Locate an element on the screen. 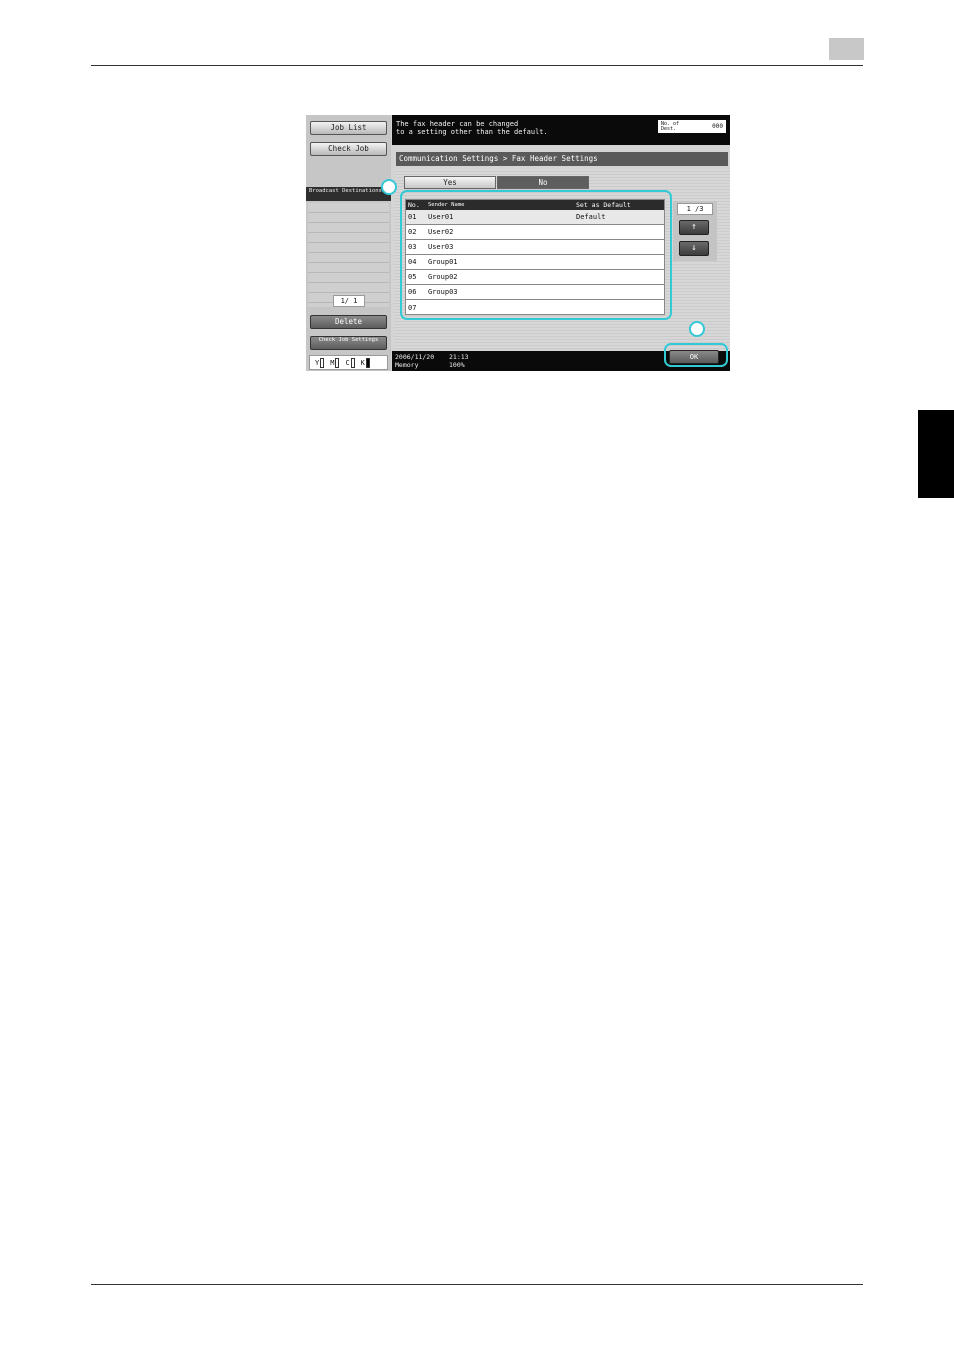 The height and width of the screenshot is (1350, 954). toner-c-label: C is located at coordinates (347, 362).